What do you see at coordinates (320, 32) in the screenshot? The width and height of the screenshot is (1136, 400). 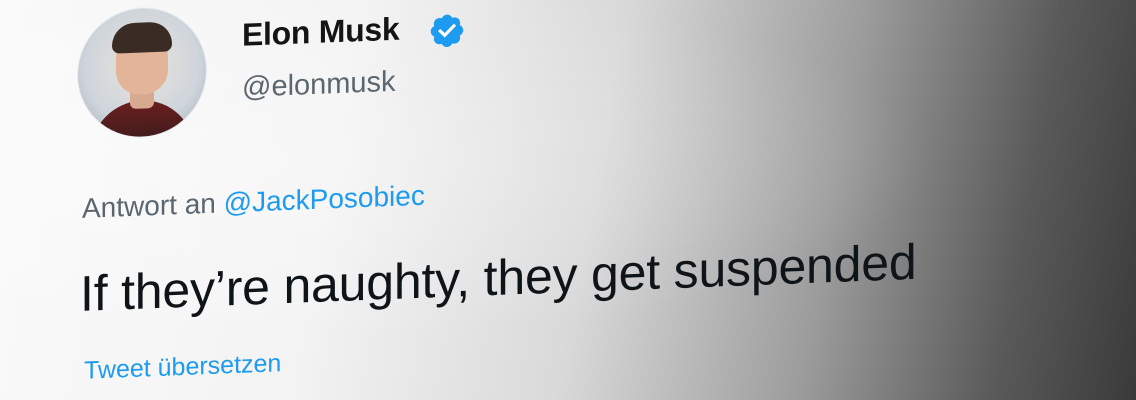 I see `author-name: Elon Musk` at bounding box center [320, 32].